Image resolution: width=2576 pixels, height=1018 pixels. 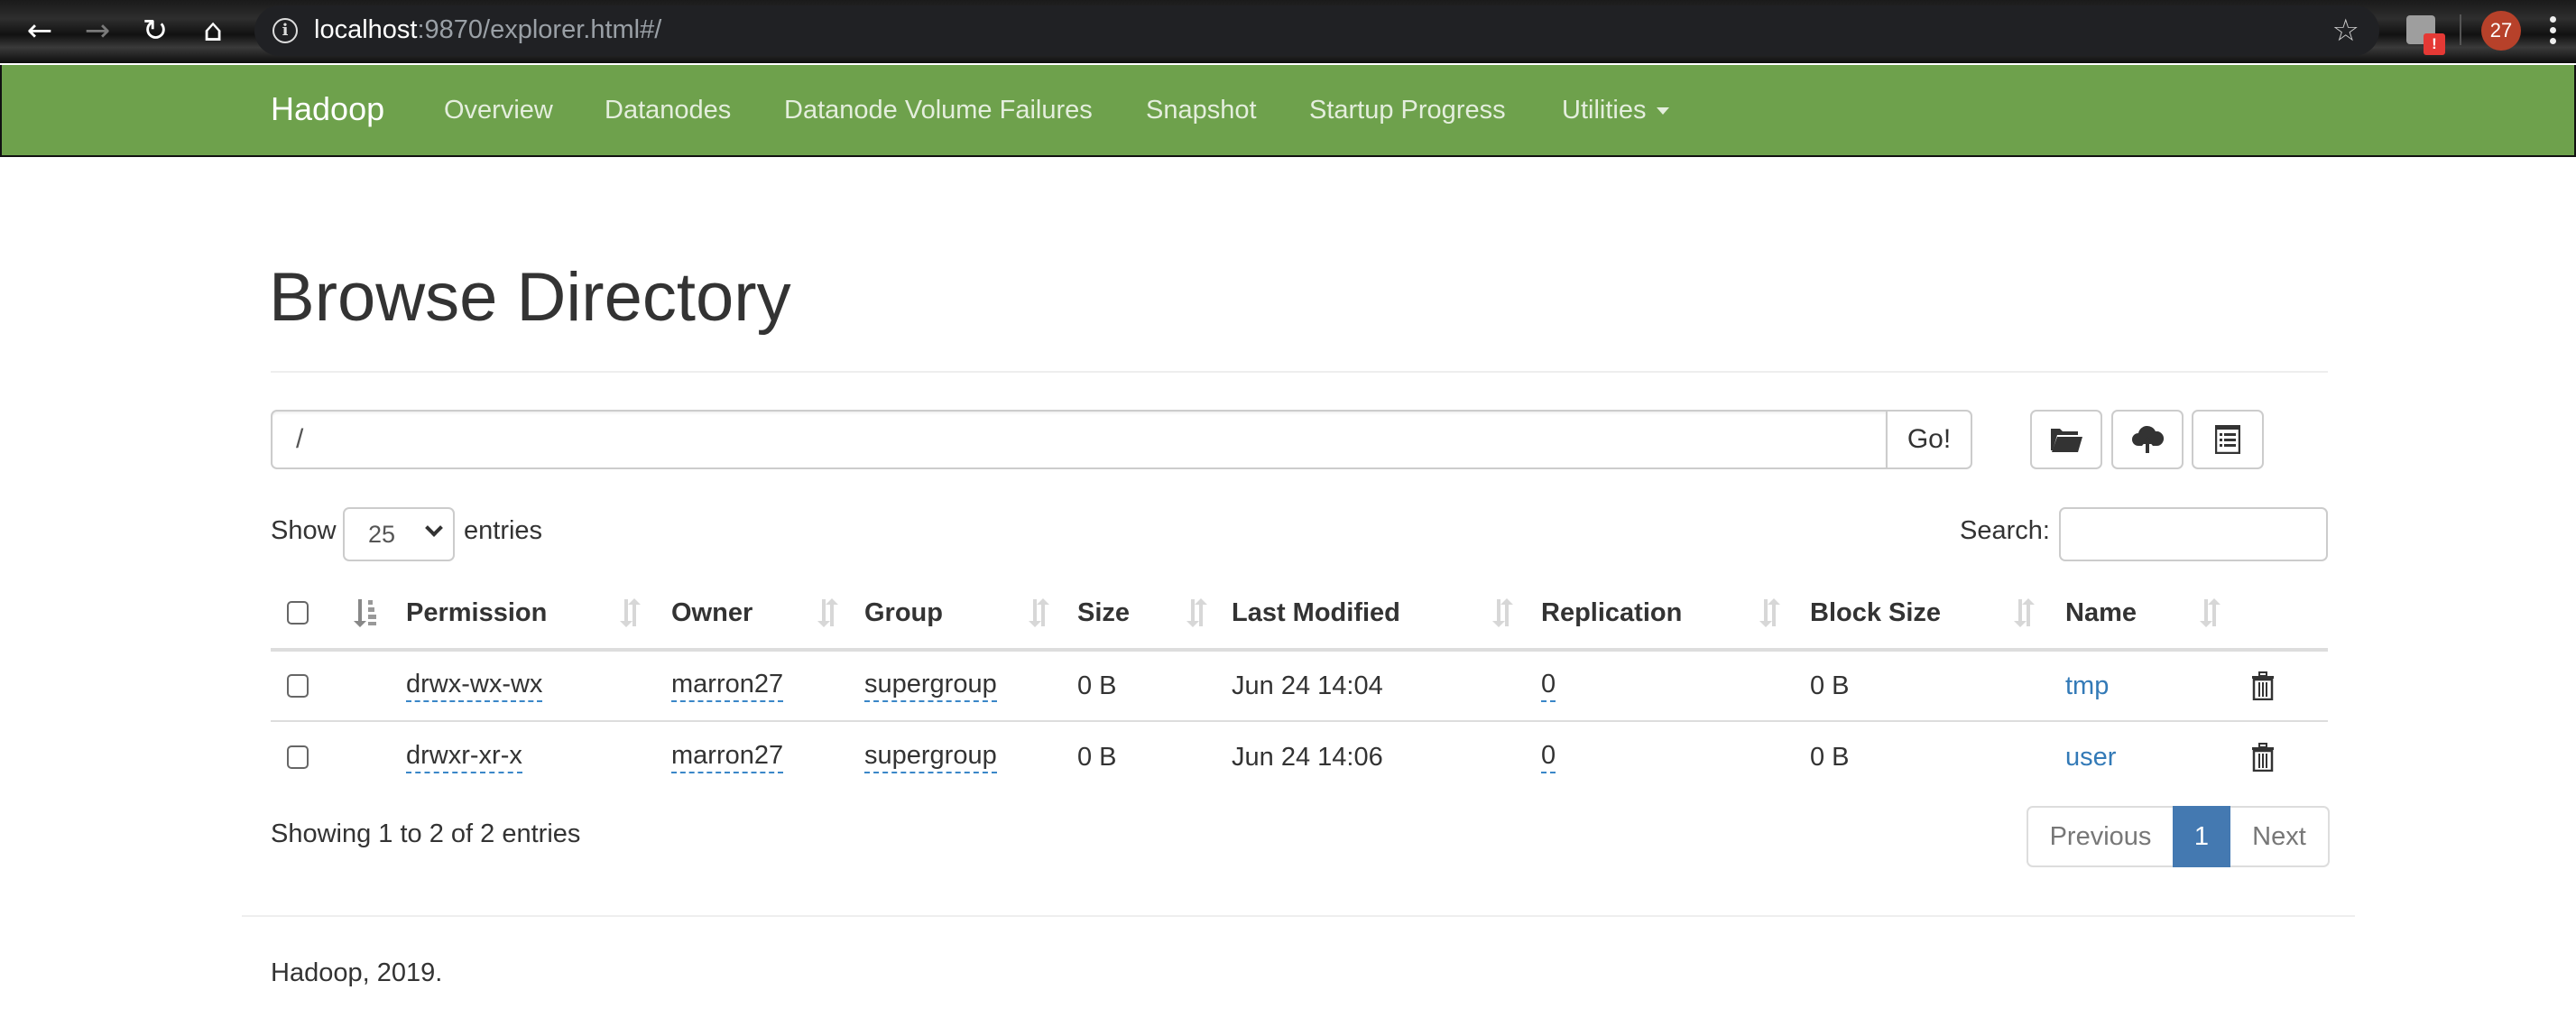 What do you see at coordinates (364, 613) in the screenshot?
I see `sort-ascending-icon` at bounding box center [364, 613].